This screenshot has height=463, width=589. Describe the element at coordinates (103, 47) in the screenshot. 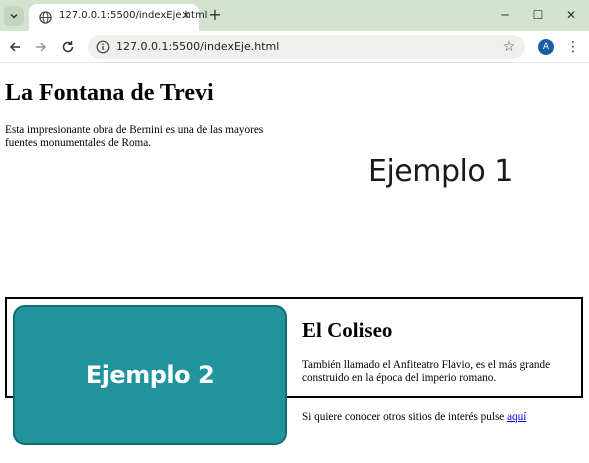

I see `info-icon` at that location.